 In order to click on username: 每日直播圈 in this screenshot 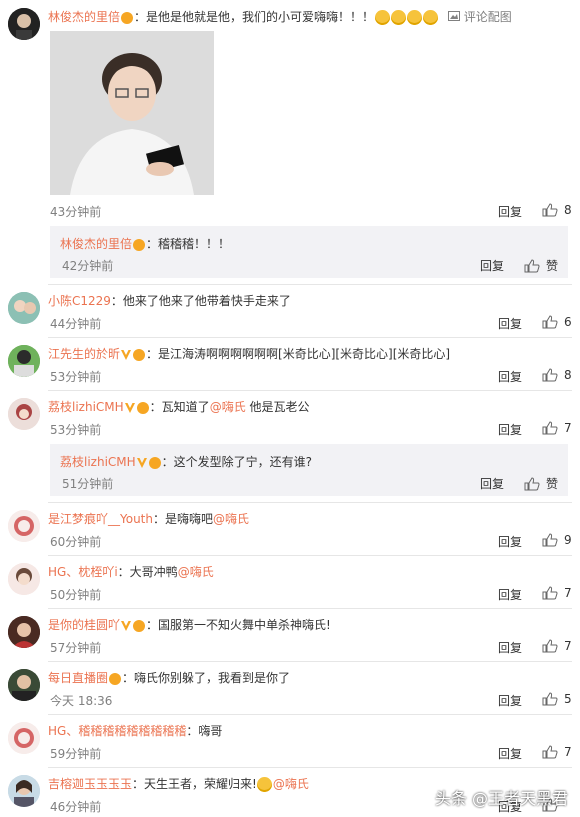, I will do `click(78, 678)`.